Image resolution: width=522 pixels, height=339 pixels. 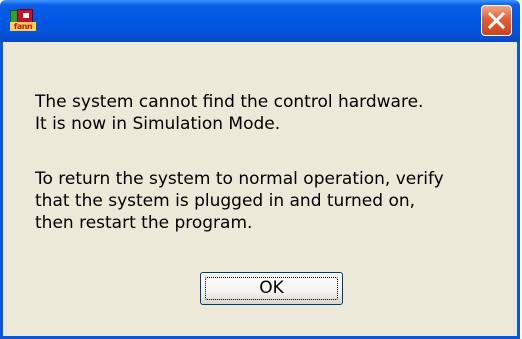 I want to click on ok-button: OK, so click(x=271, y=288).